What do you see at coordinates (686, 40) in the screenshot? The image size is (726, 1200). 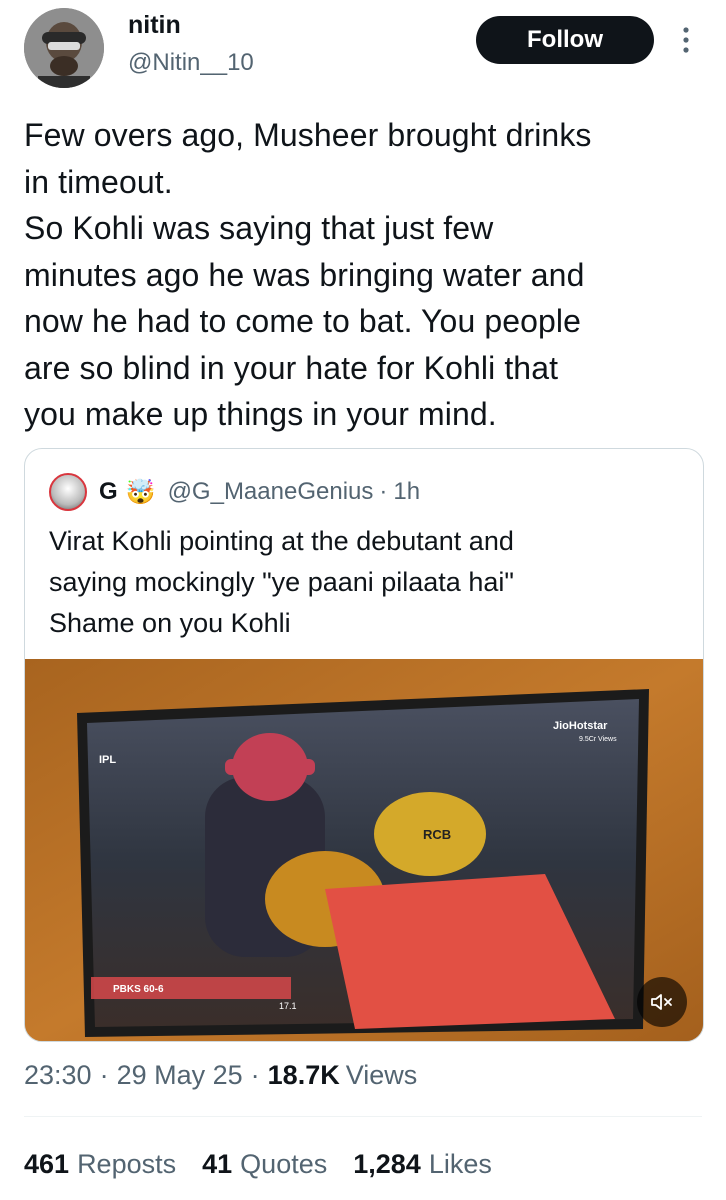 I see `more-options-icon` at bounding box center [686, 40].